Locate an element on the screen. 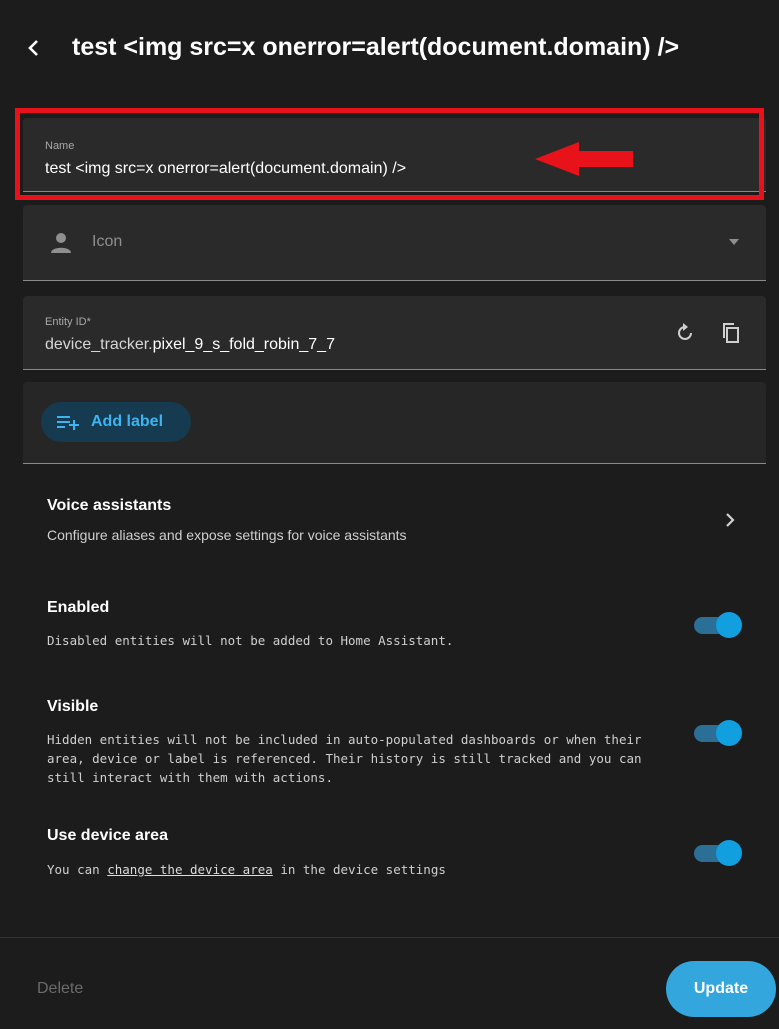  visible-toggle is located at coordinates (719, 733).